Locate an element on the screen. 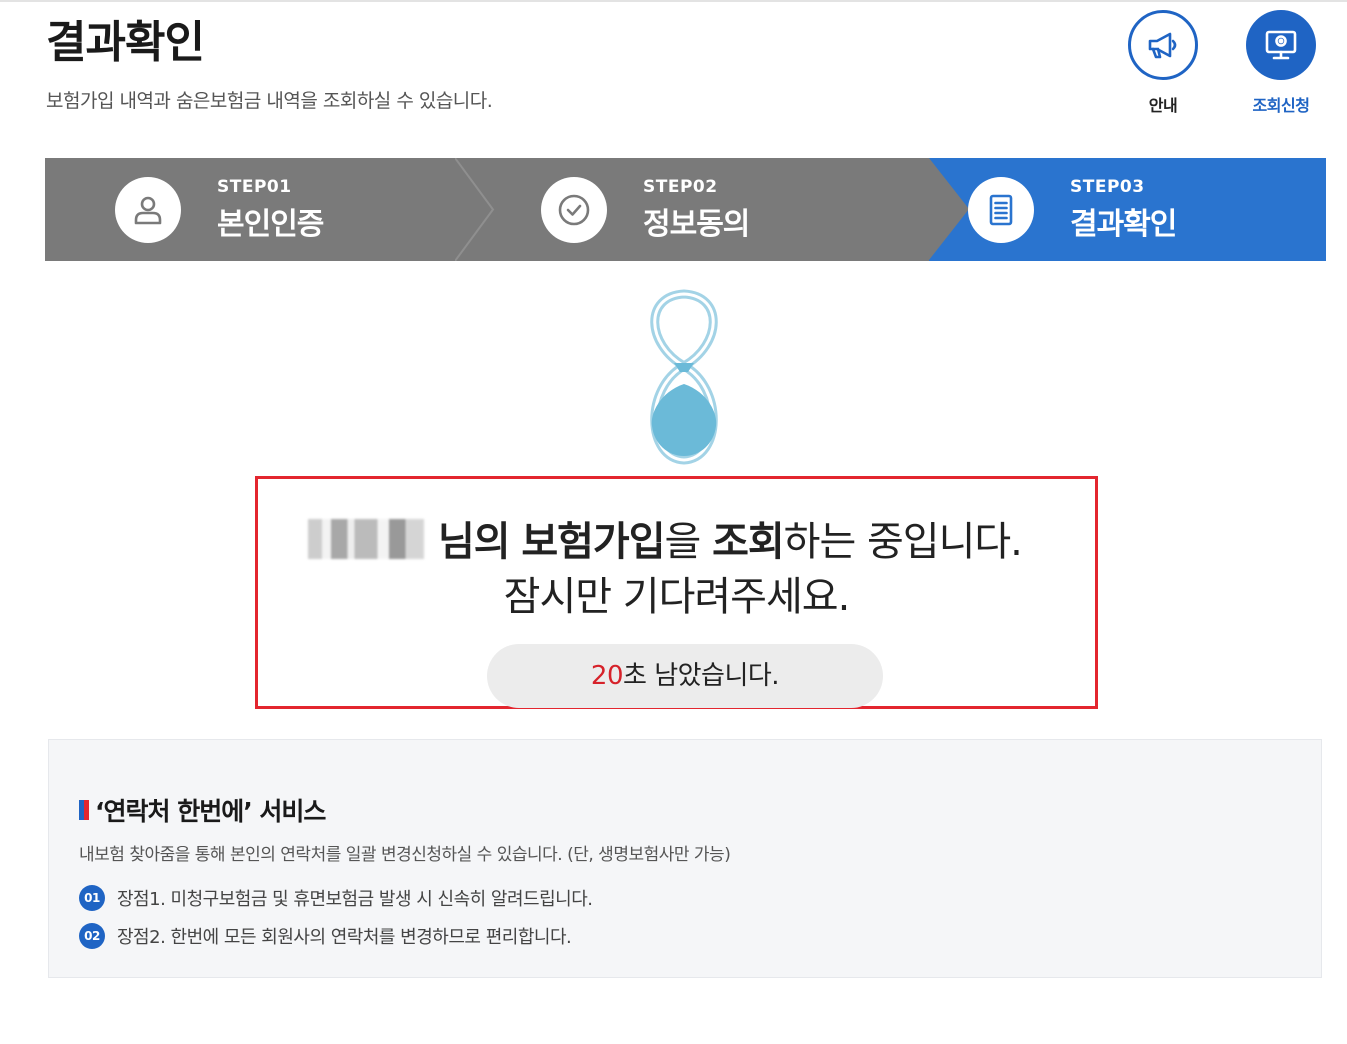 The image size is (1347, 1044). step-2: STEP02 정보동의 is located at coordinates (645, 209).